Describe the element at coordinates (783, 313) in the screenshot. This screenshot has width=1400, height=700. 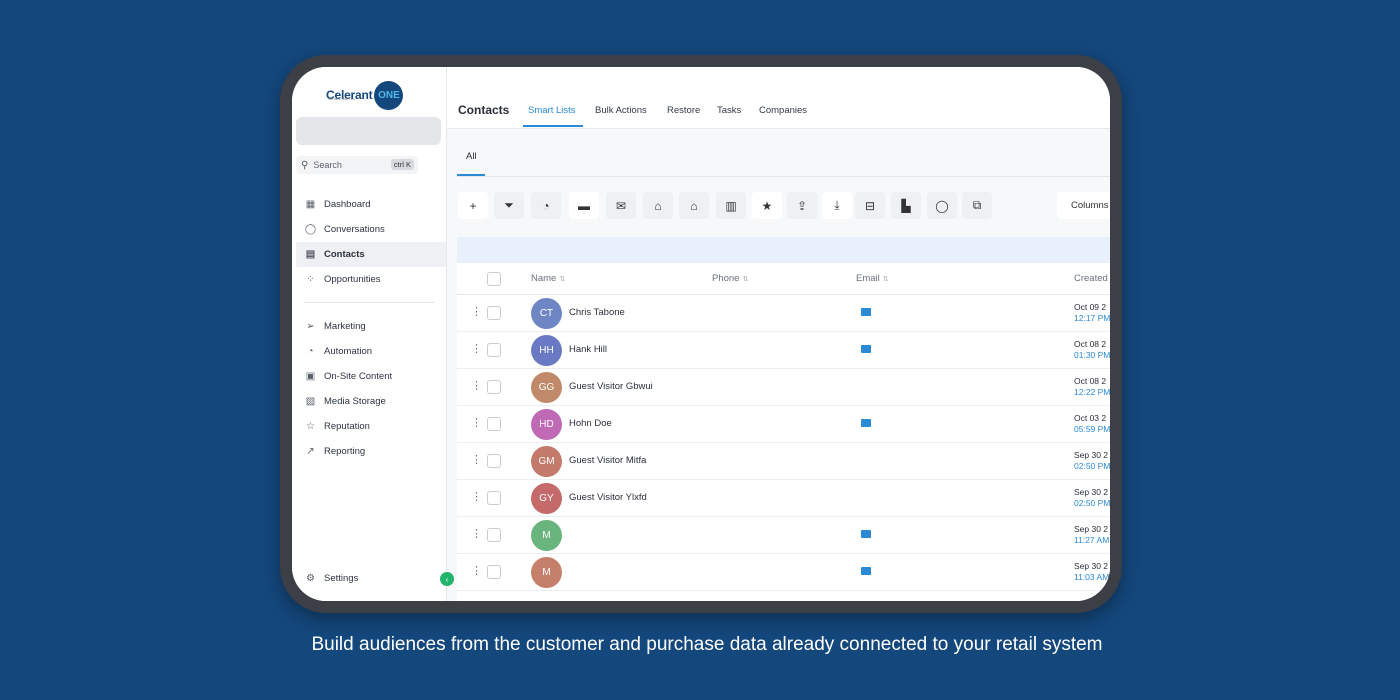
I see `table-row: ⋮ CT Chris Tabone Oct 09 2 12:17 PM` at that location.